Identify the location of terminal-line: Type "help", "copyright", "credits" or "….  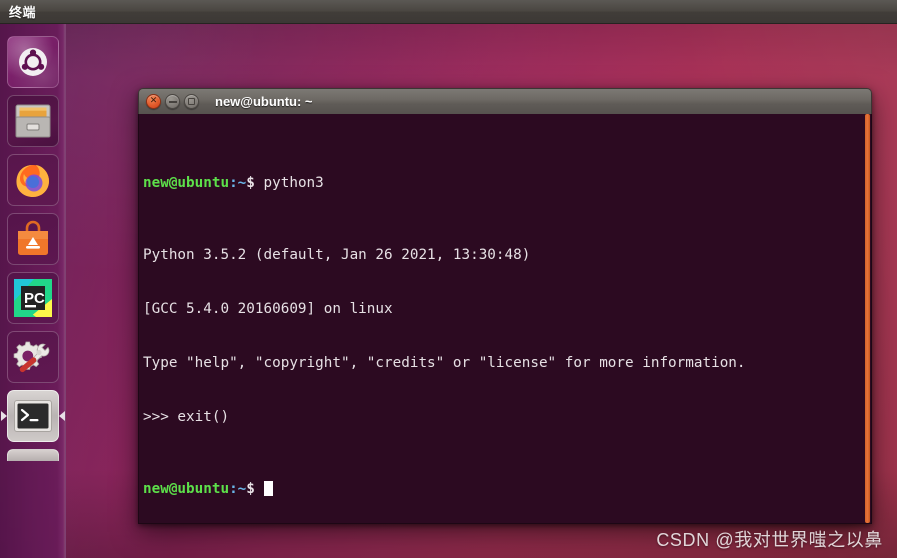
(444, 363).